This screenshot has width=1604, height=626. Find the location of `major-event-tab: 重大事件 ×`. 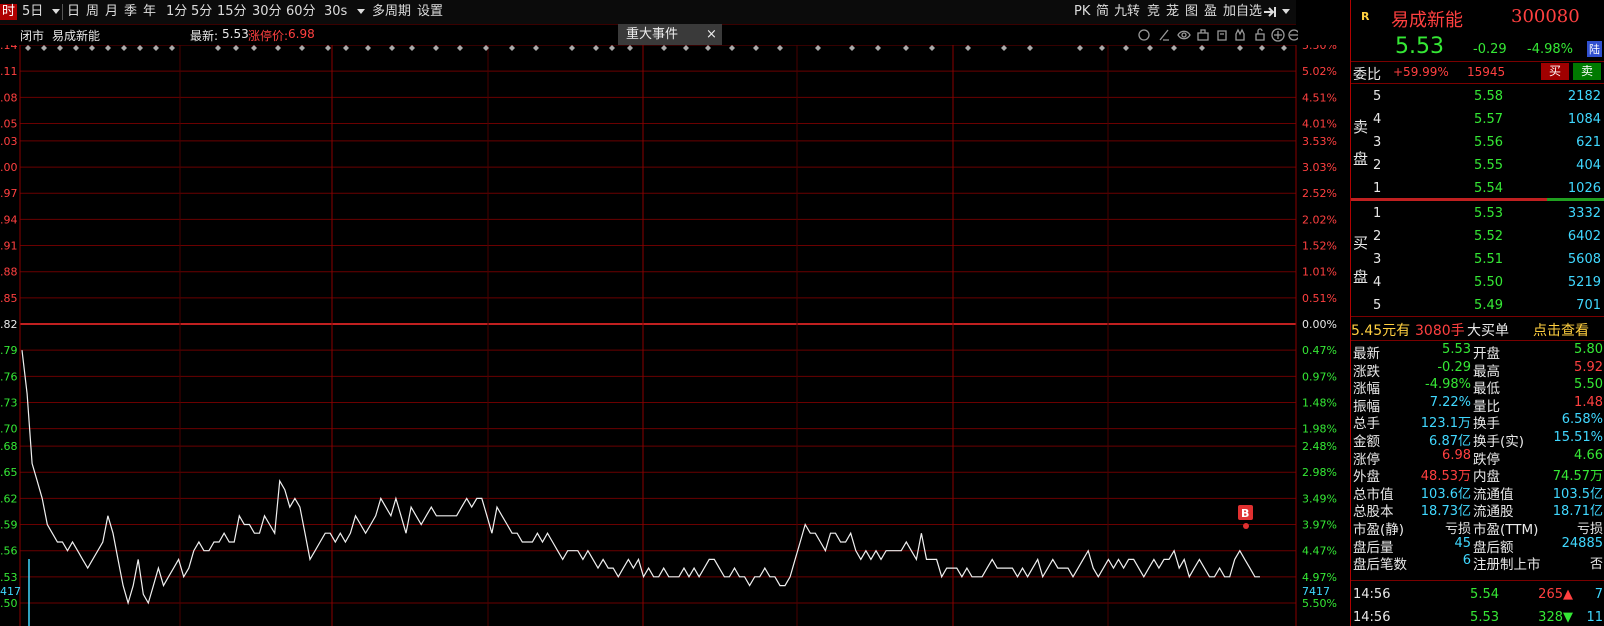

major-event-tab: 重大事件 × is located at coordinates (670, 34).